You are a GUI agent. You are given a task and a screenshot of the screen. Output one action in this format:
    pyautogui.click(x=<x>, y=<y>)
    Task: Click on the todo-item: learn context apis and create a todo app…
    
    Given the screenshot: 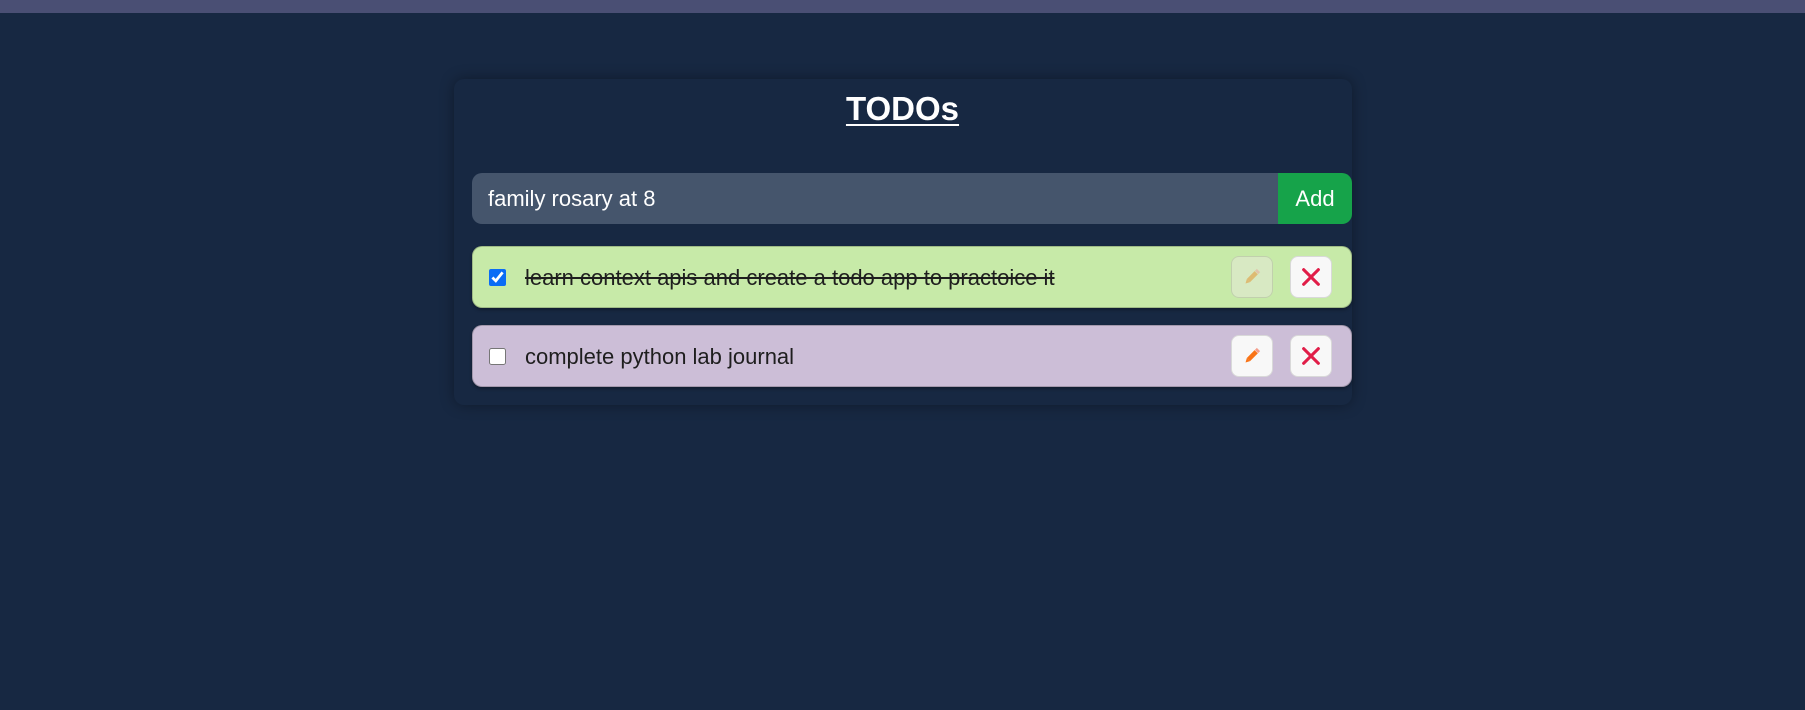 What is the action you would take?
    pyautogui.click(x=912, y=277)
    